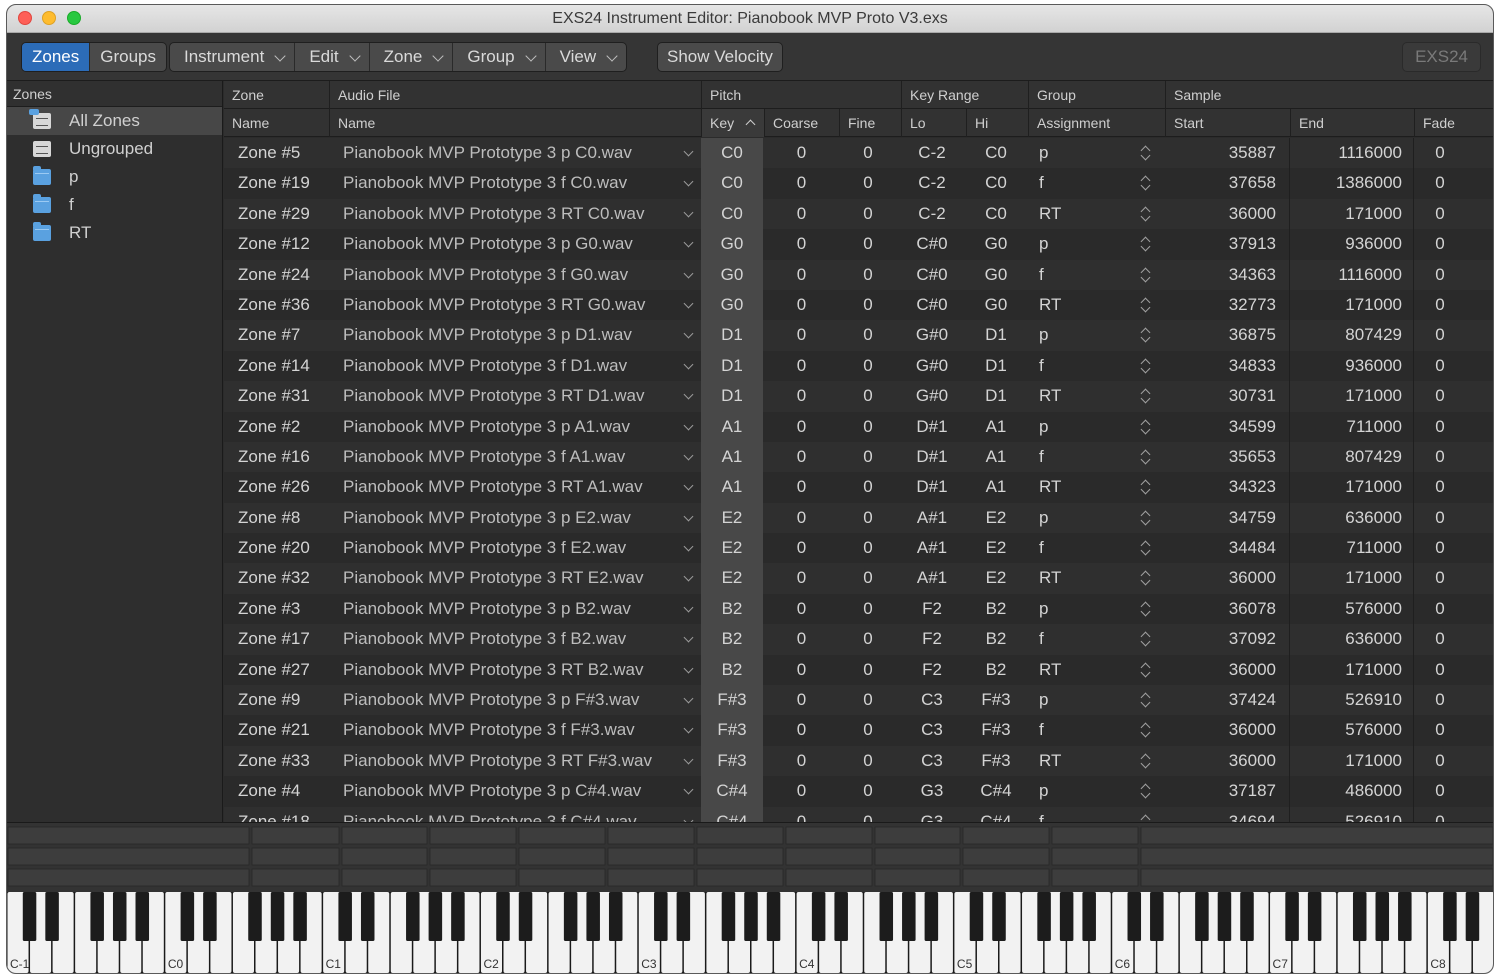 The height and width of the screenshot is (978, 1500). I want to click on key-cell: C#4, so click(732, 814).